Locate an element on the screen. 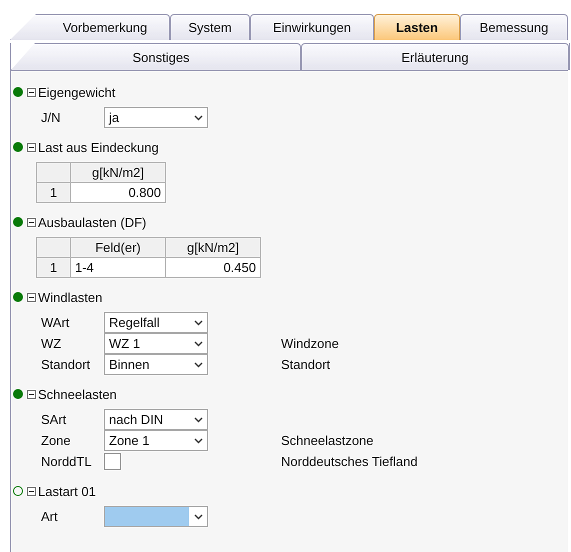  field-description: Schneelastzone is located at coordinates (327, 440).